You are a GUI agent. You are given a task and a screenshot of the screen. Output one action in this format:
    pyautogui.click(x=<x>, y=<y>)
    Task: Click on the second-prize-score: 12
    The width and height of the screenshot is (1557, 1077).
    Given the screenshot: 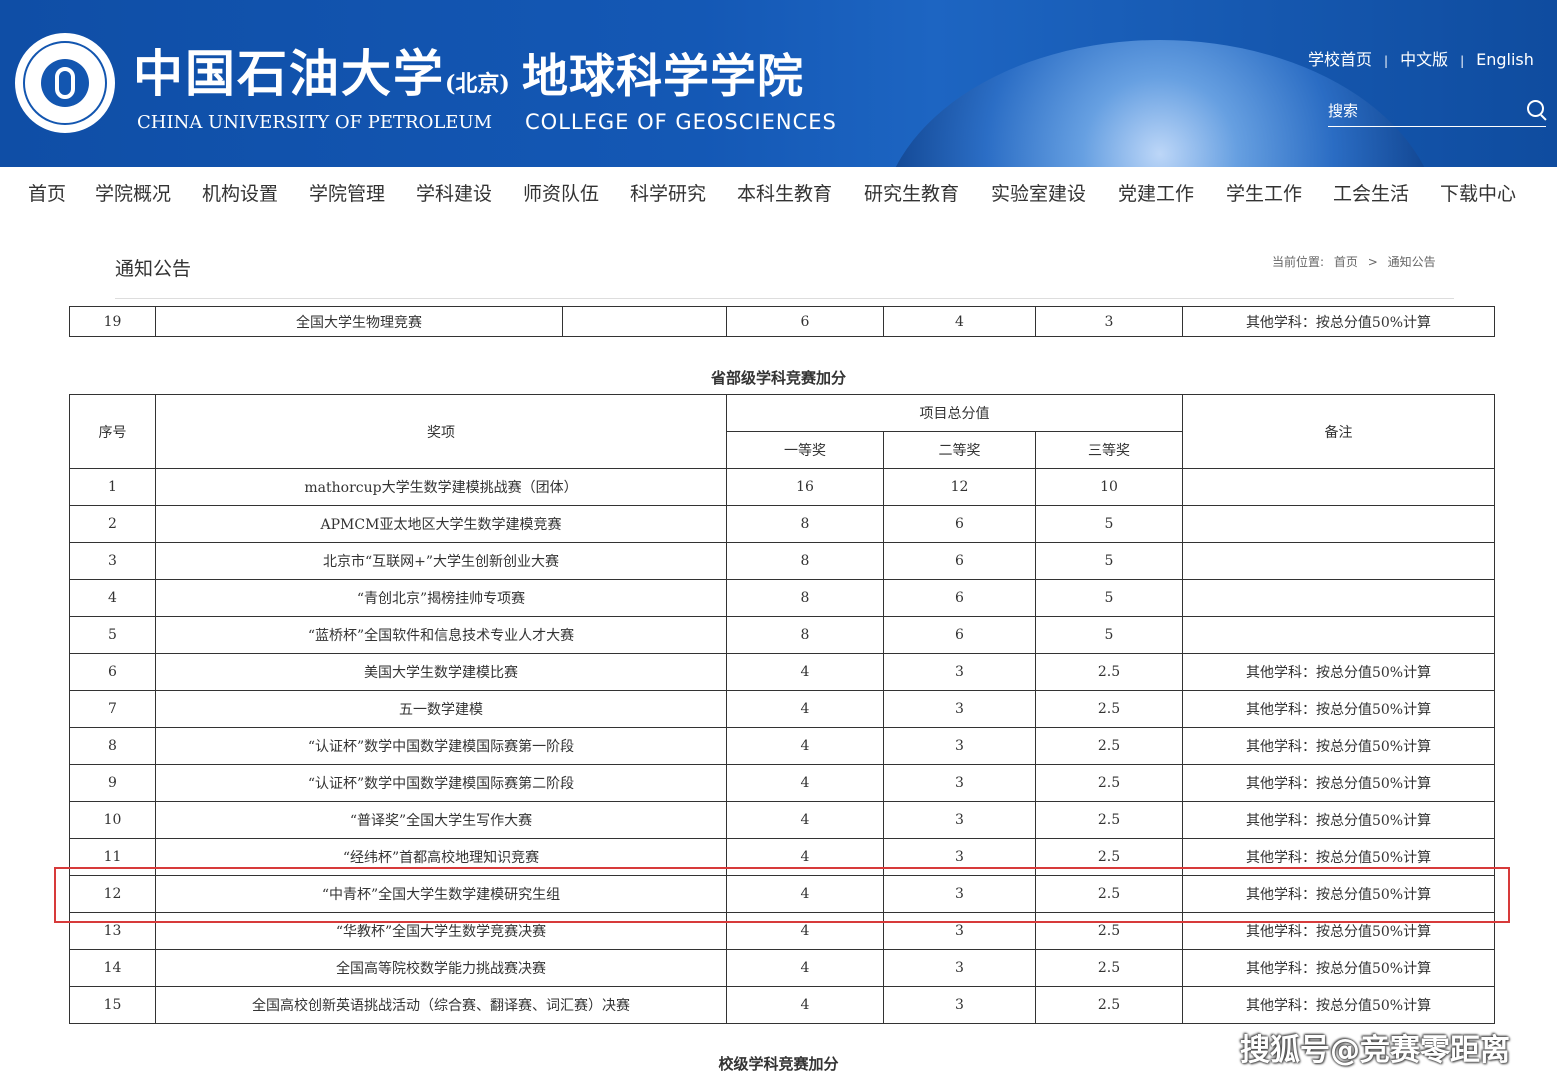 What is the action you would take?
    pyautogui.click(x=959, y=487)
    